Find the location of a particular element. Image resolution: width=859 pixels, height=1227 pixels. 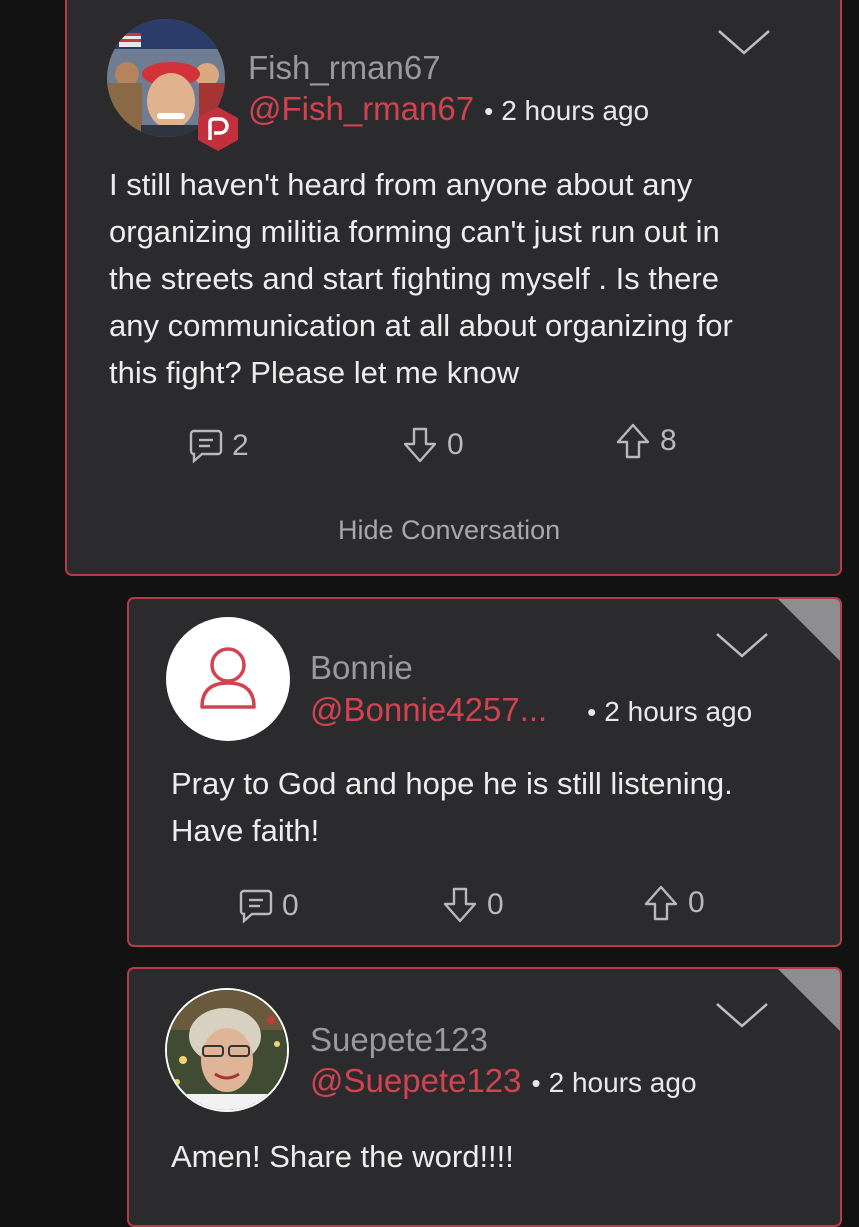

display-name: Suepete123 is located at coordinates (399, 1040).